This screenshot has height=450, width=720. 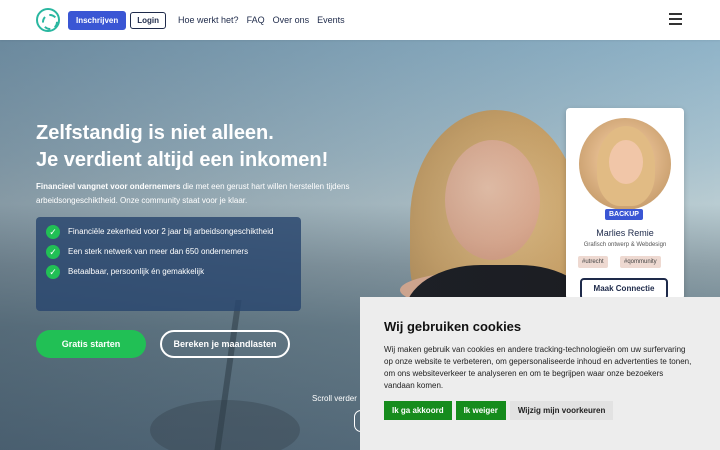 What do you see at coordinates (108, 186) in the screenshot?
I see `hero-subtitle-bold: Financieel vangnet voor ondernemers` at bounding box center [108, 186].